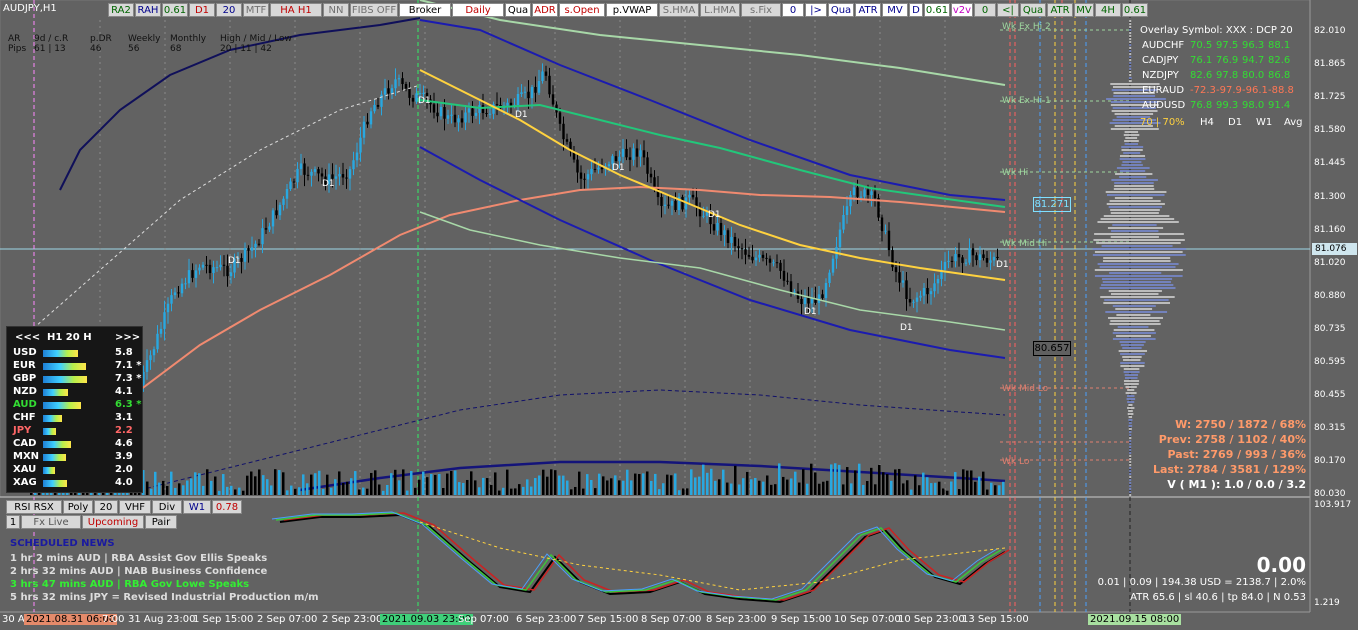  Describe the element at coordinates (582, 10) in the screenshot. I see `toolbar-button-13: s.Open` at that location.